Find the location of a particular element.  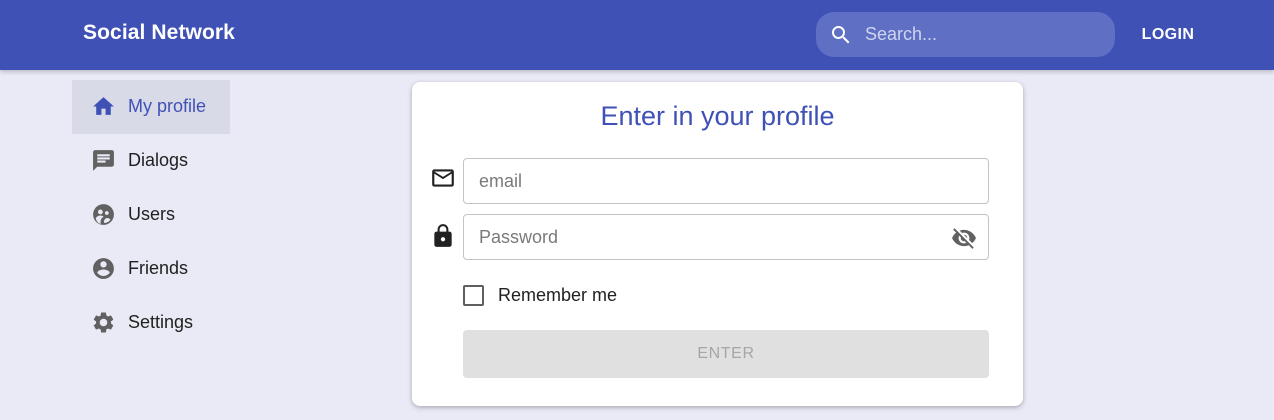

sidebar-item-label: Settings is located at coordinates (161, 322).